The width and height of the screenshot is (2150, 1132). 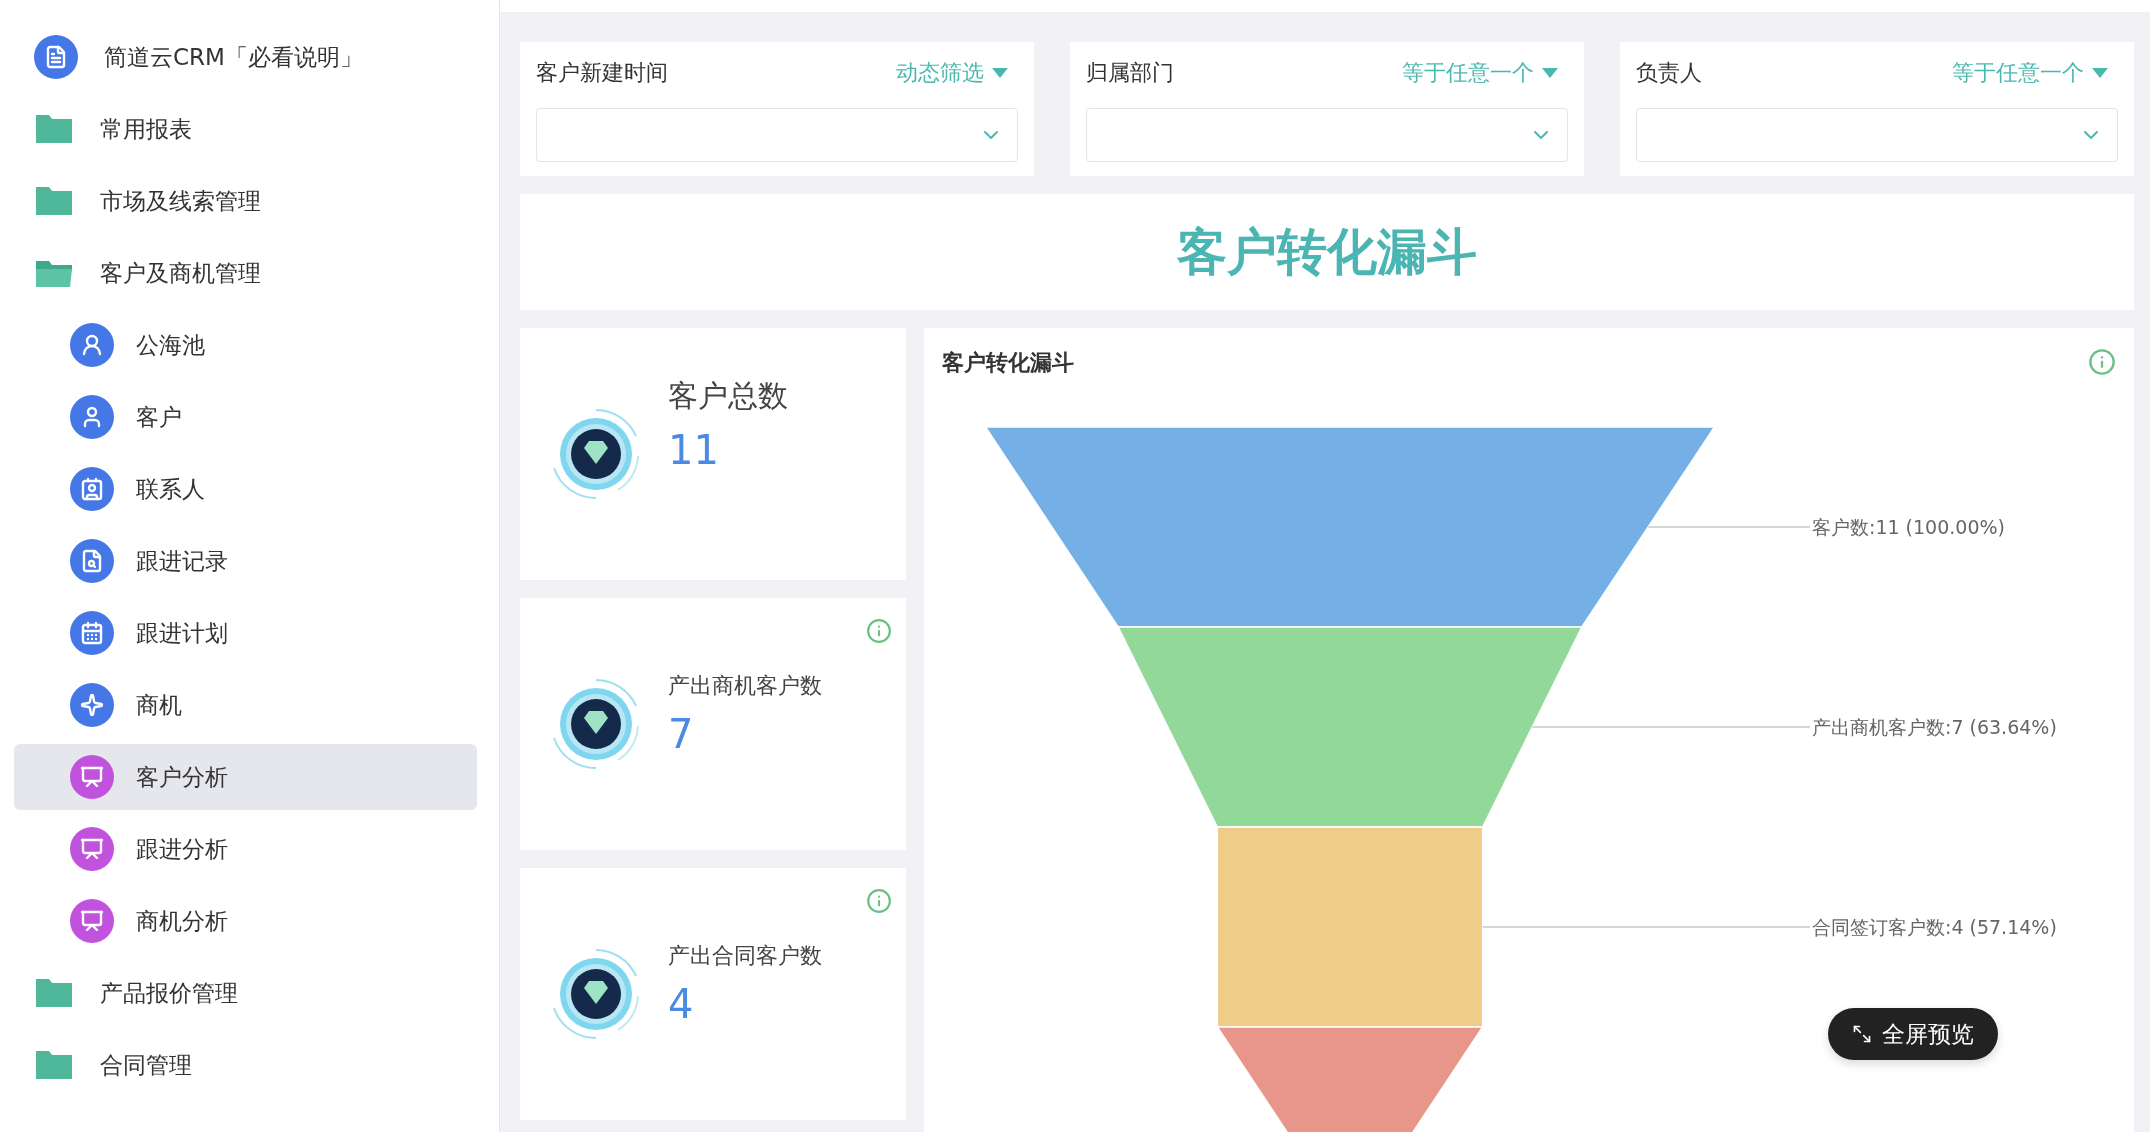 I want to click on sidebar-item: 商机, so click(x=245, y=705).